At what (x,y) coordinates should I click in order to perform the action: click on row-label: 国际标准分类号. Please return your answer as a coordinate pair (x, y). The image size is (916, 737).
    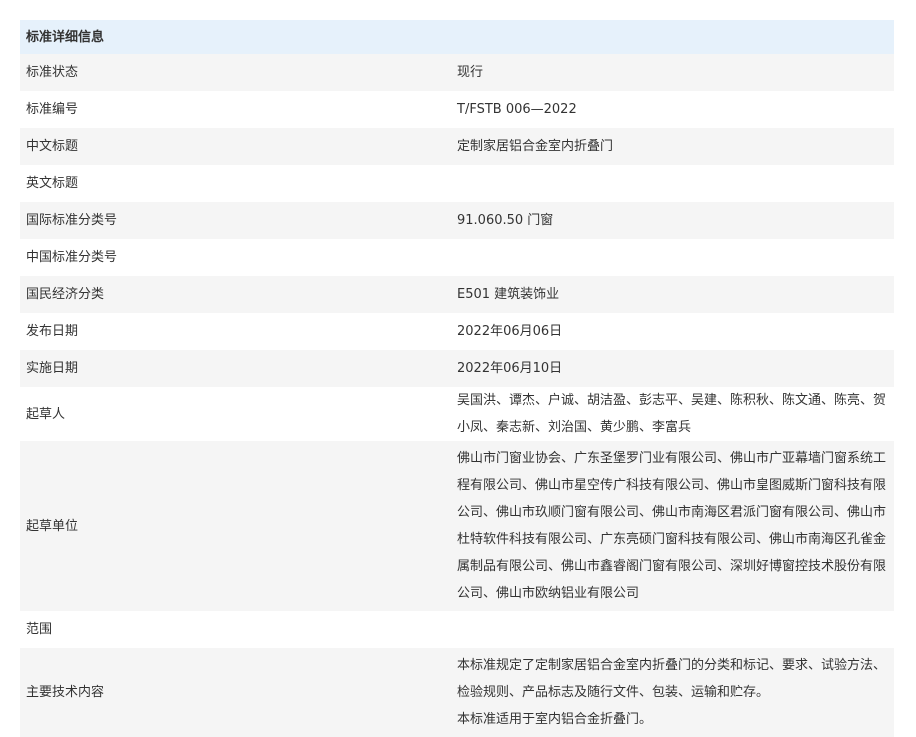
    Looking at the image, I should click on (238, 220).